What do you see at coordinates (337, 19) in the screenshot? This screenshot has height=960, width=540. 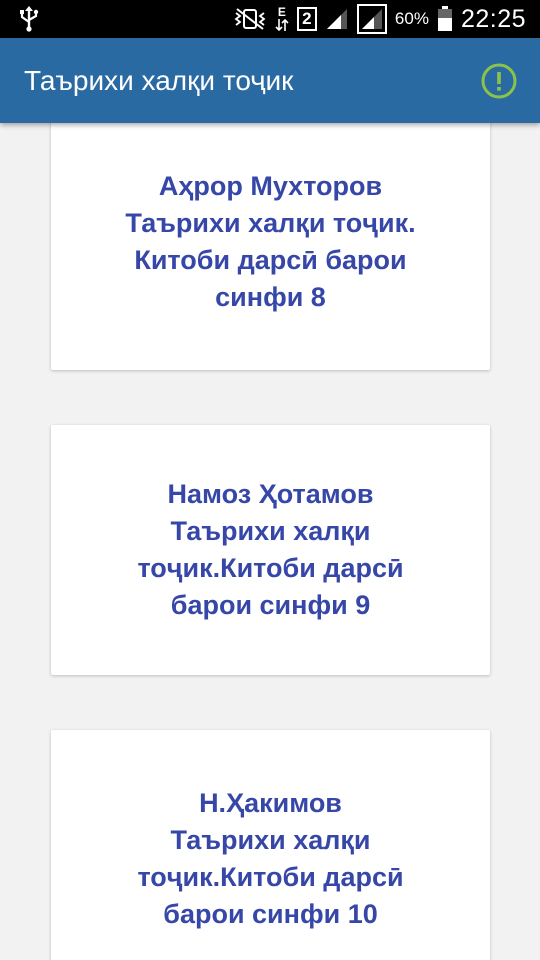 I see `signal-icon` at bounding box center [337, 19].